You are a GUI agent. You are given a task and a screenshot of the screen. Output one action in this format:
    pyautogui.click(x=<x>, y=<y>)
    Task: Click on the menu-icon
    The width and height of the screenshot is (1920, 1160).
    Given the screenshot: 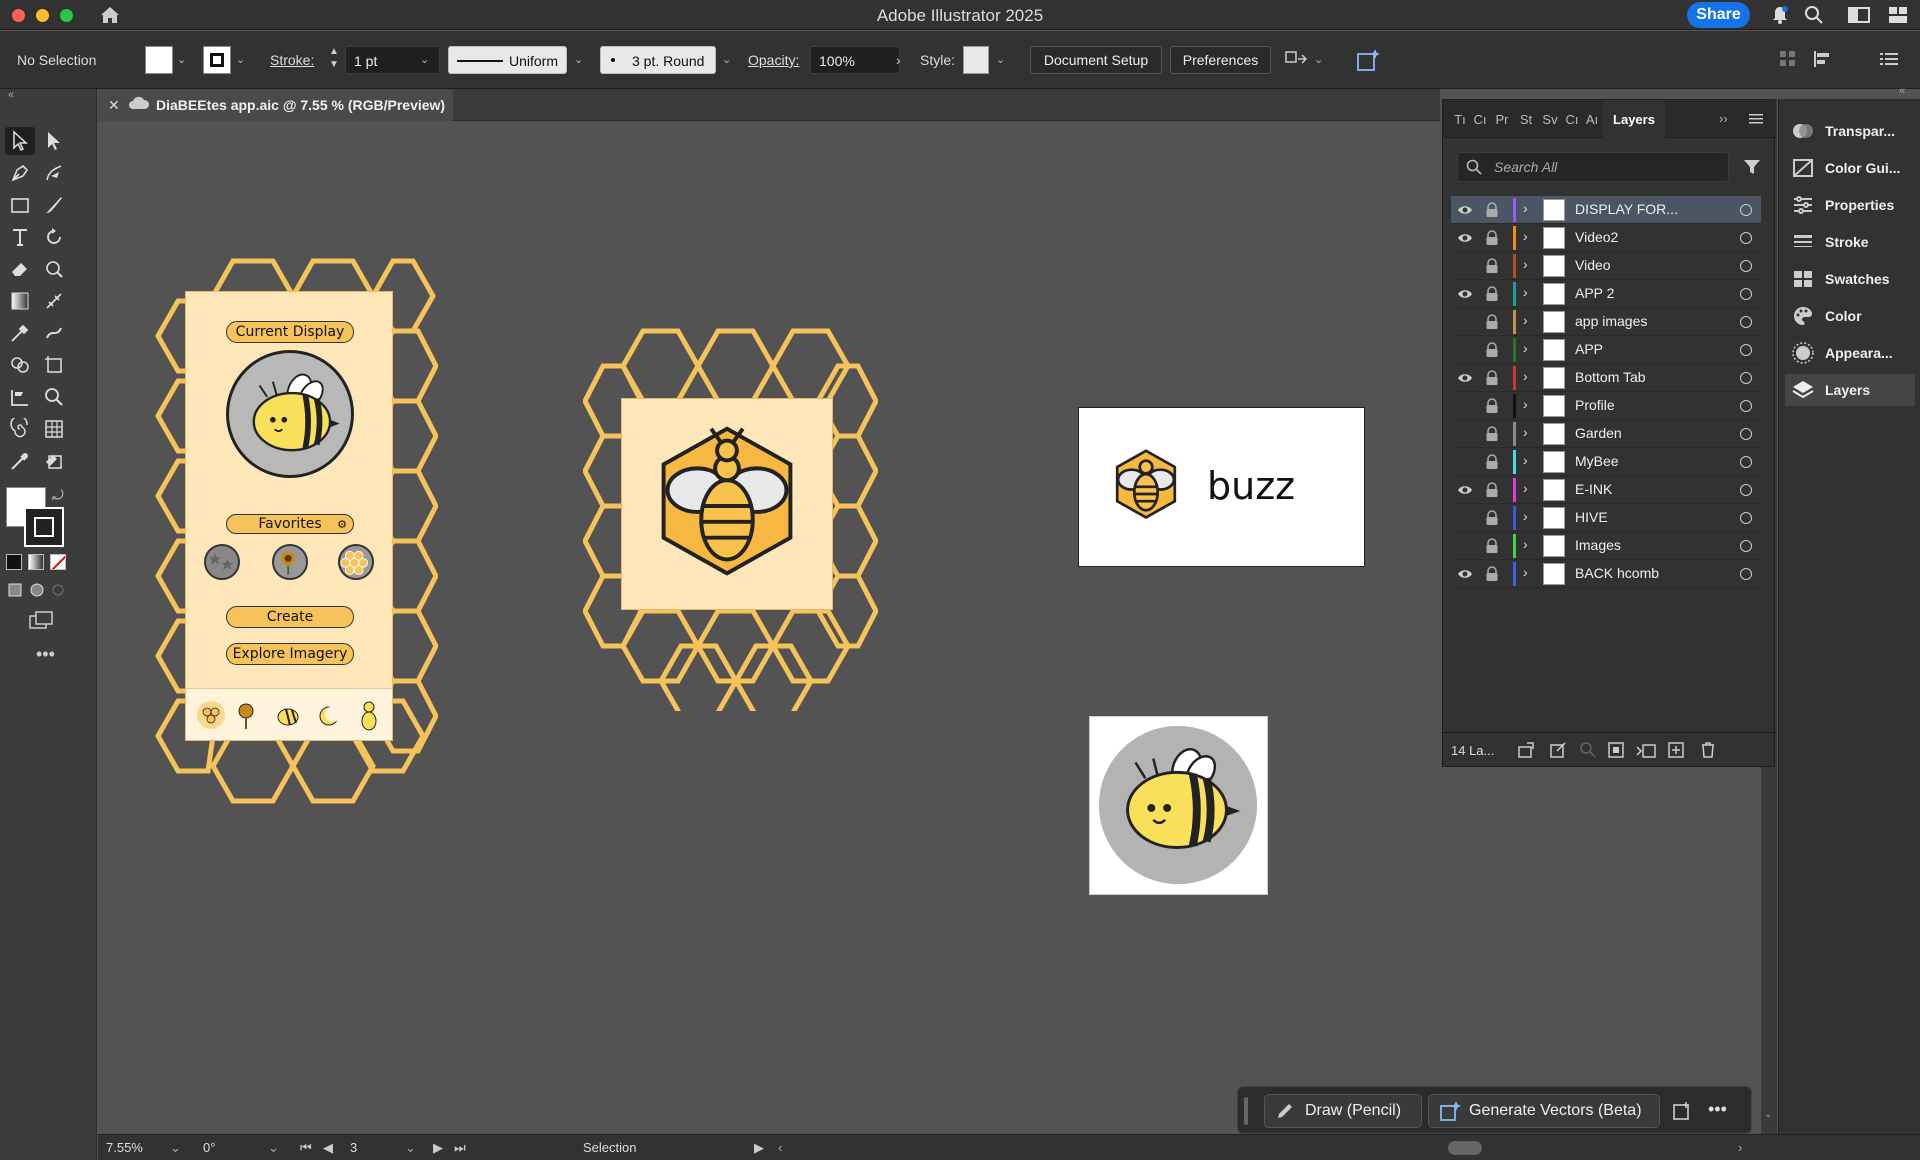 What is the action you would take?
    pyautogui.click(x=1889, y=59)
    